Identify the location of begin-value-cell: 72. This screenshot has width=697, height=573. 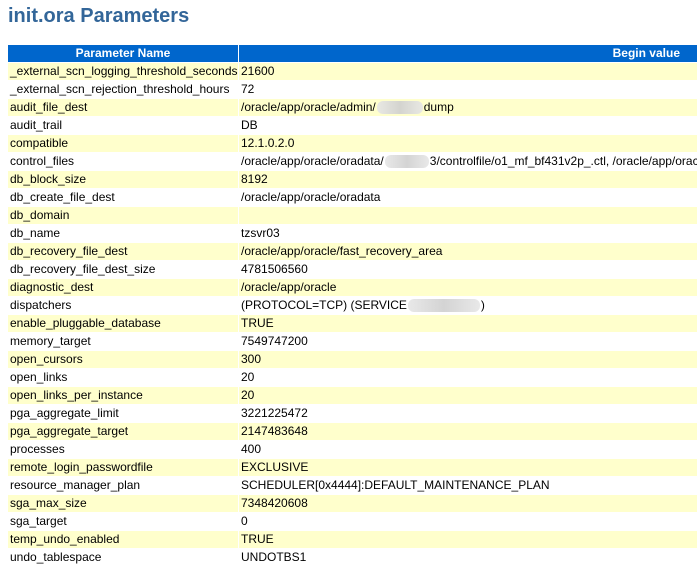
(468, 89).